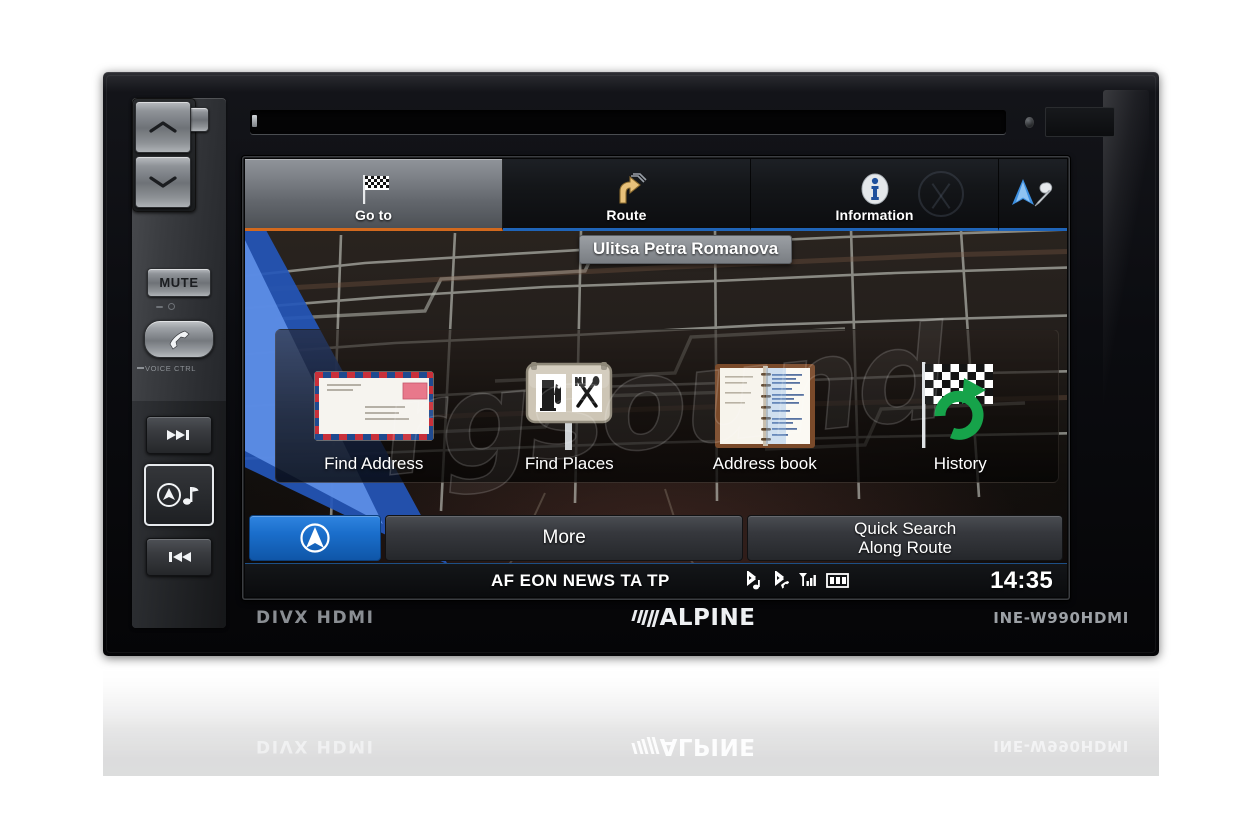 The height and width of the screenshot is (840, 1260). I want to click on mute-button: MUTE, so click(179, 282).